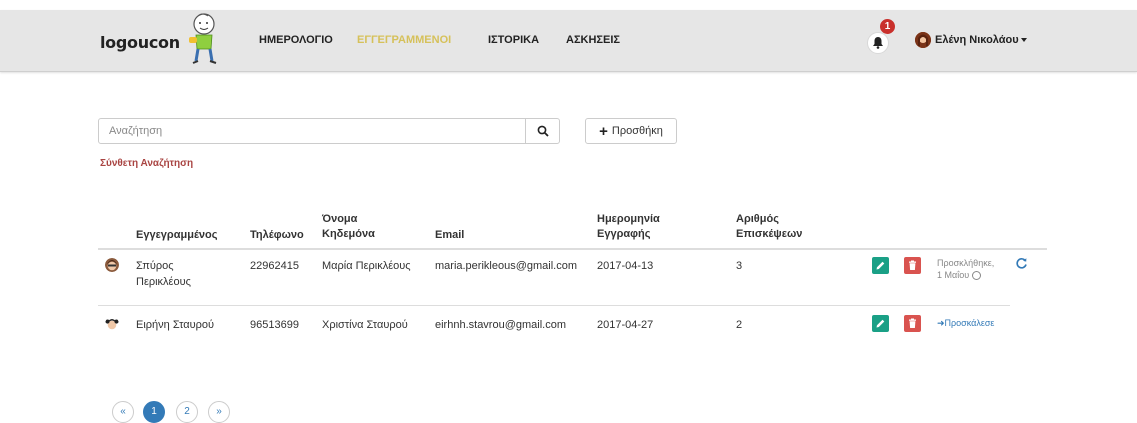  What do you see at coordinates (366, 266) in the screenshot?
I see `cell-guardian: Μαρία Περικλέους` at bounding box center [366, 266].